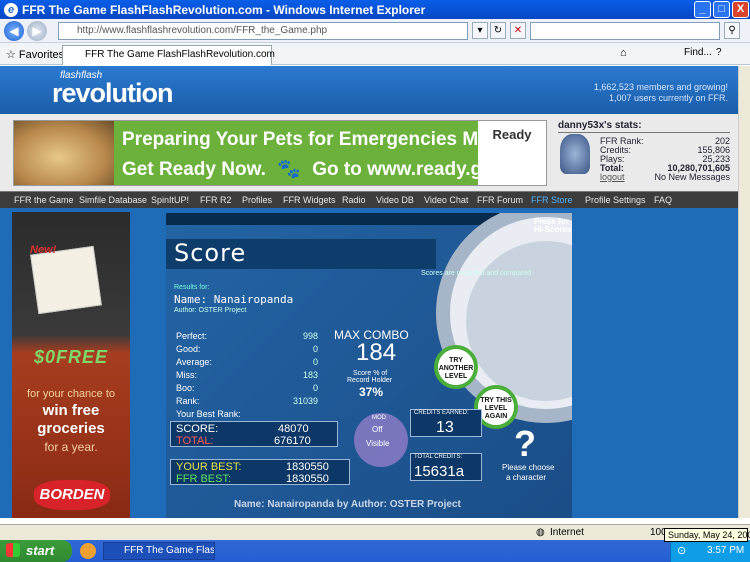 The width and height of the screenshot is (750, 562). Describe the element at coordinates (512, 153) in the screenshot. I see `ready-badge: Ready` at that location.